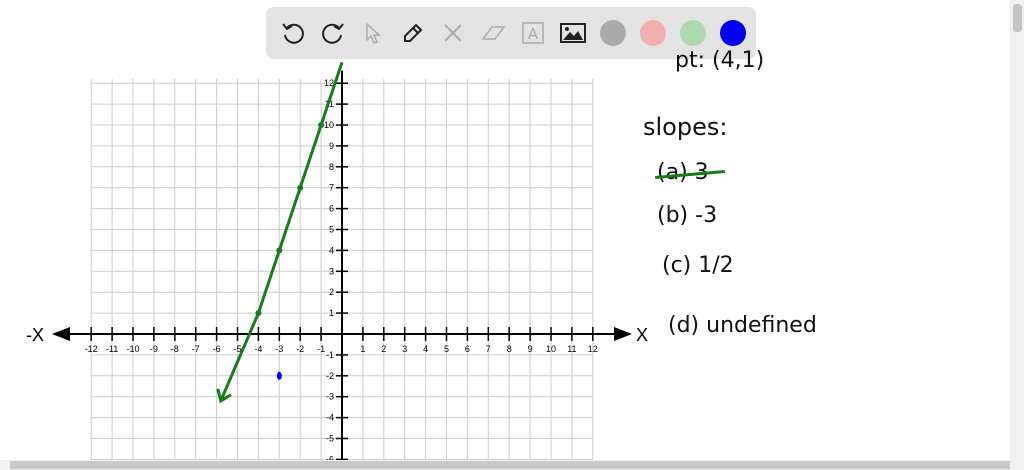  What do you see at coordinates (613, 33) in the screenshot?
I see `color-gray` at bounding box center [613, 33].